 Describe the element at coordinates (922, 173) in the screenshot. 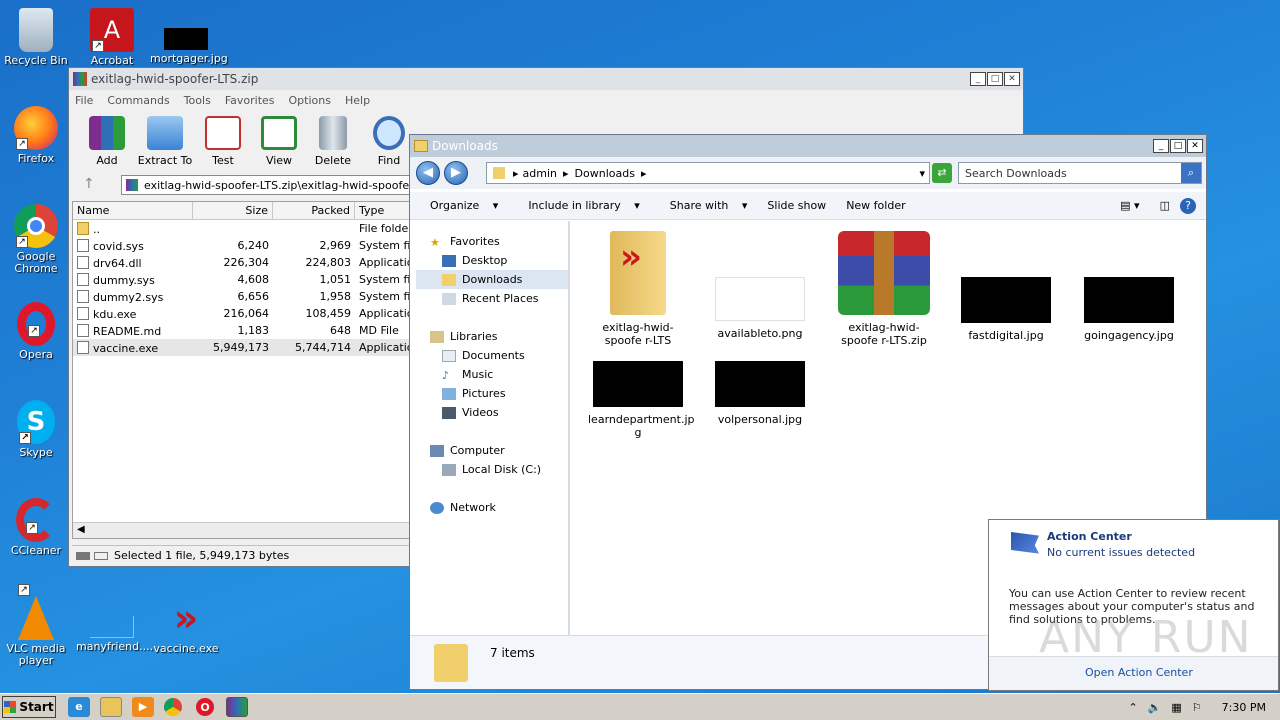

I see `address-dropdown-icon: ▾` at that location.